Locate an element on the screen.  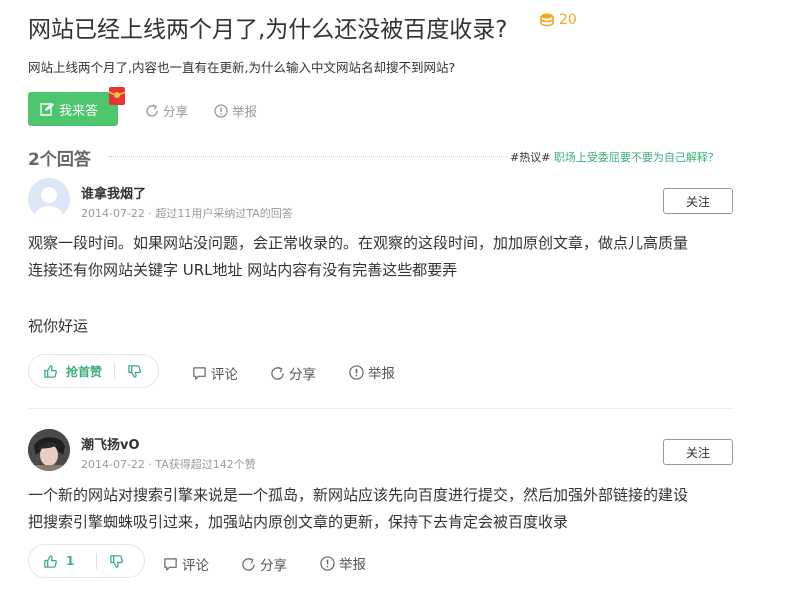
default-avatar-icon is located at coordinates (49, 199).